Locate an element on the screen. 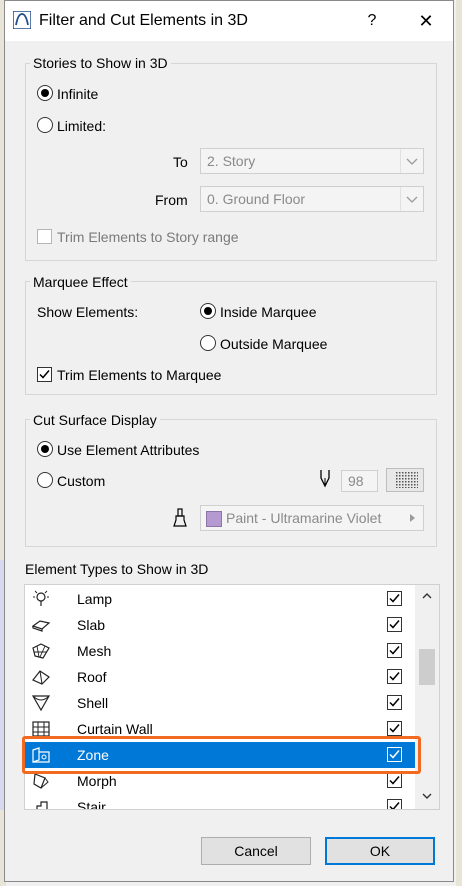  infinite-label: Infinite is located at coordinates (77, 94).